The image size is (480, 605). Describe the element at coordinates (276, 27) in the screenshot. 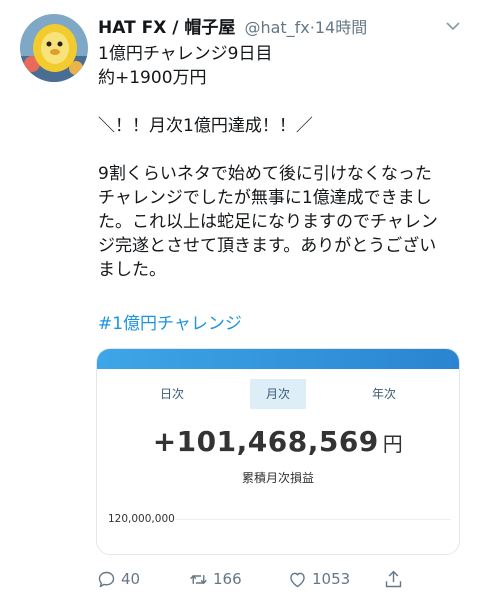

I see `user-handle: @hat_fx` at that location.